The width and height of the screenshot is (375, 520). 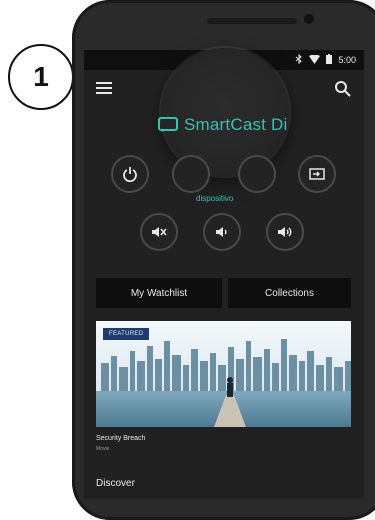 I want to click on cast-icon, so click(x=168, y=125).